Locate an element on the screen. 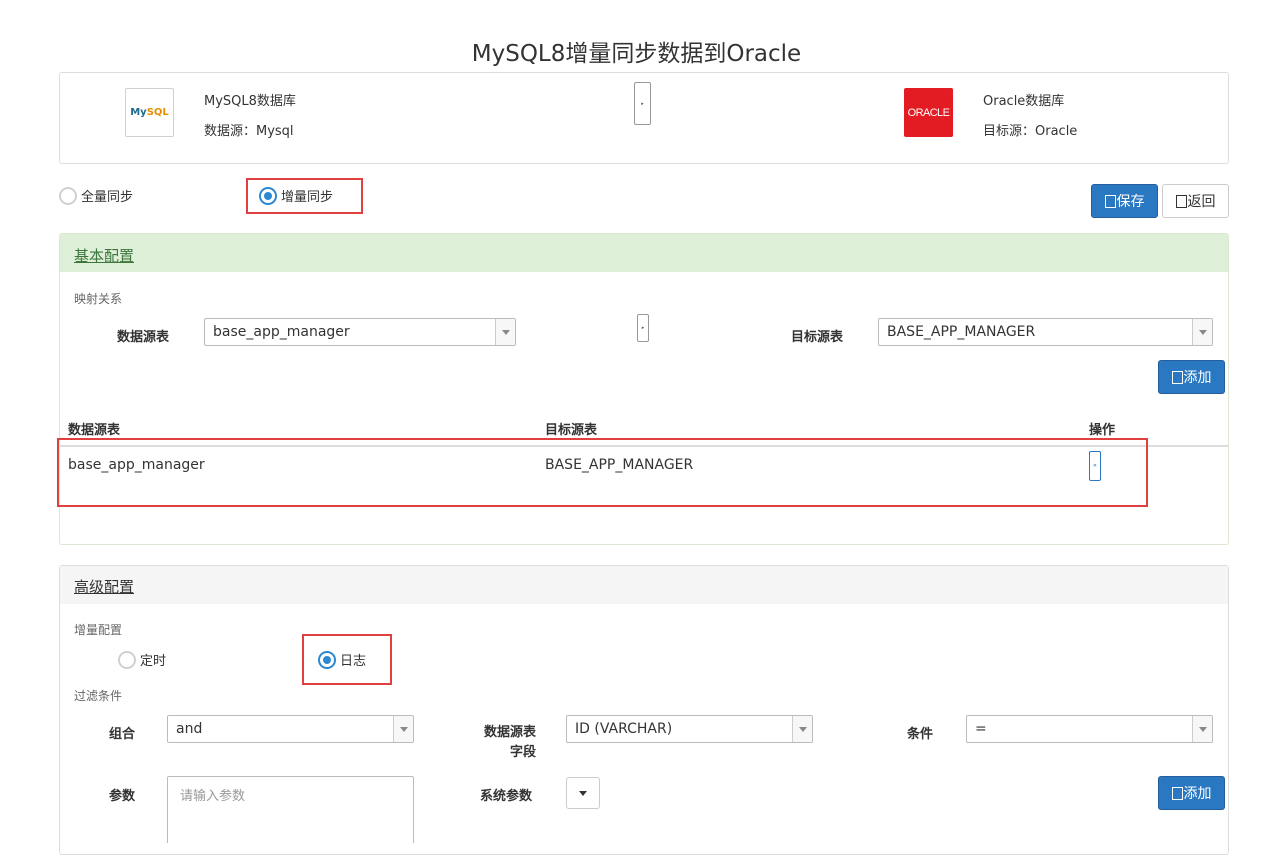 The image size is (1273, 855). basic-config-header is located at coordinates (644, 253).